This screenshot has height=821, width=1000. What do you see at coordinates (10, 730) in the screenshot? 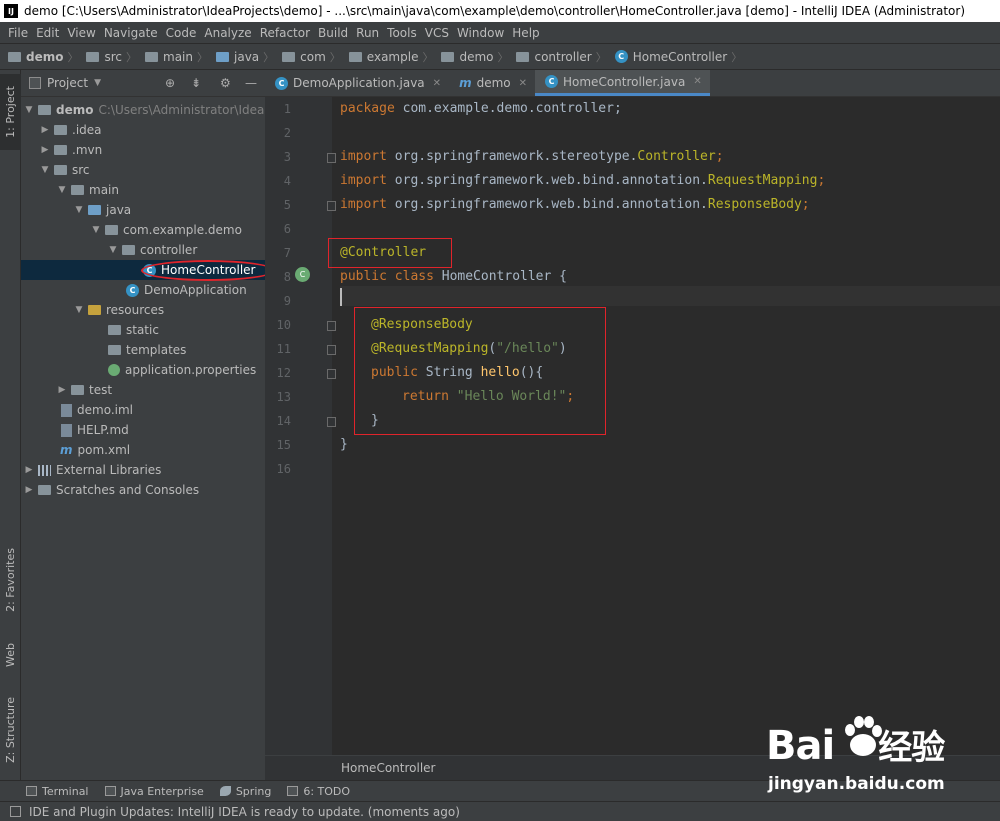
I see `tab-structure-tool: Z: Structure` at bounding box center [10, 730].